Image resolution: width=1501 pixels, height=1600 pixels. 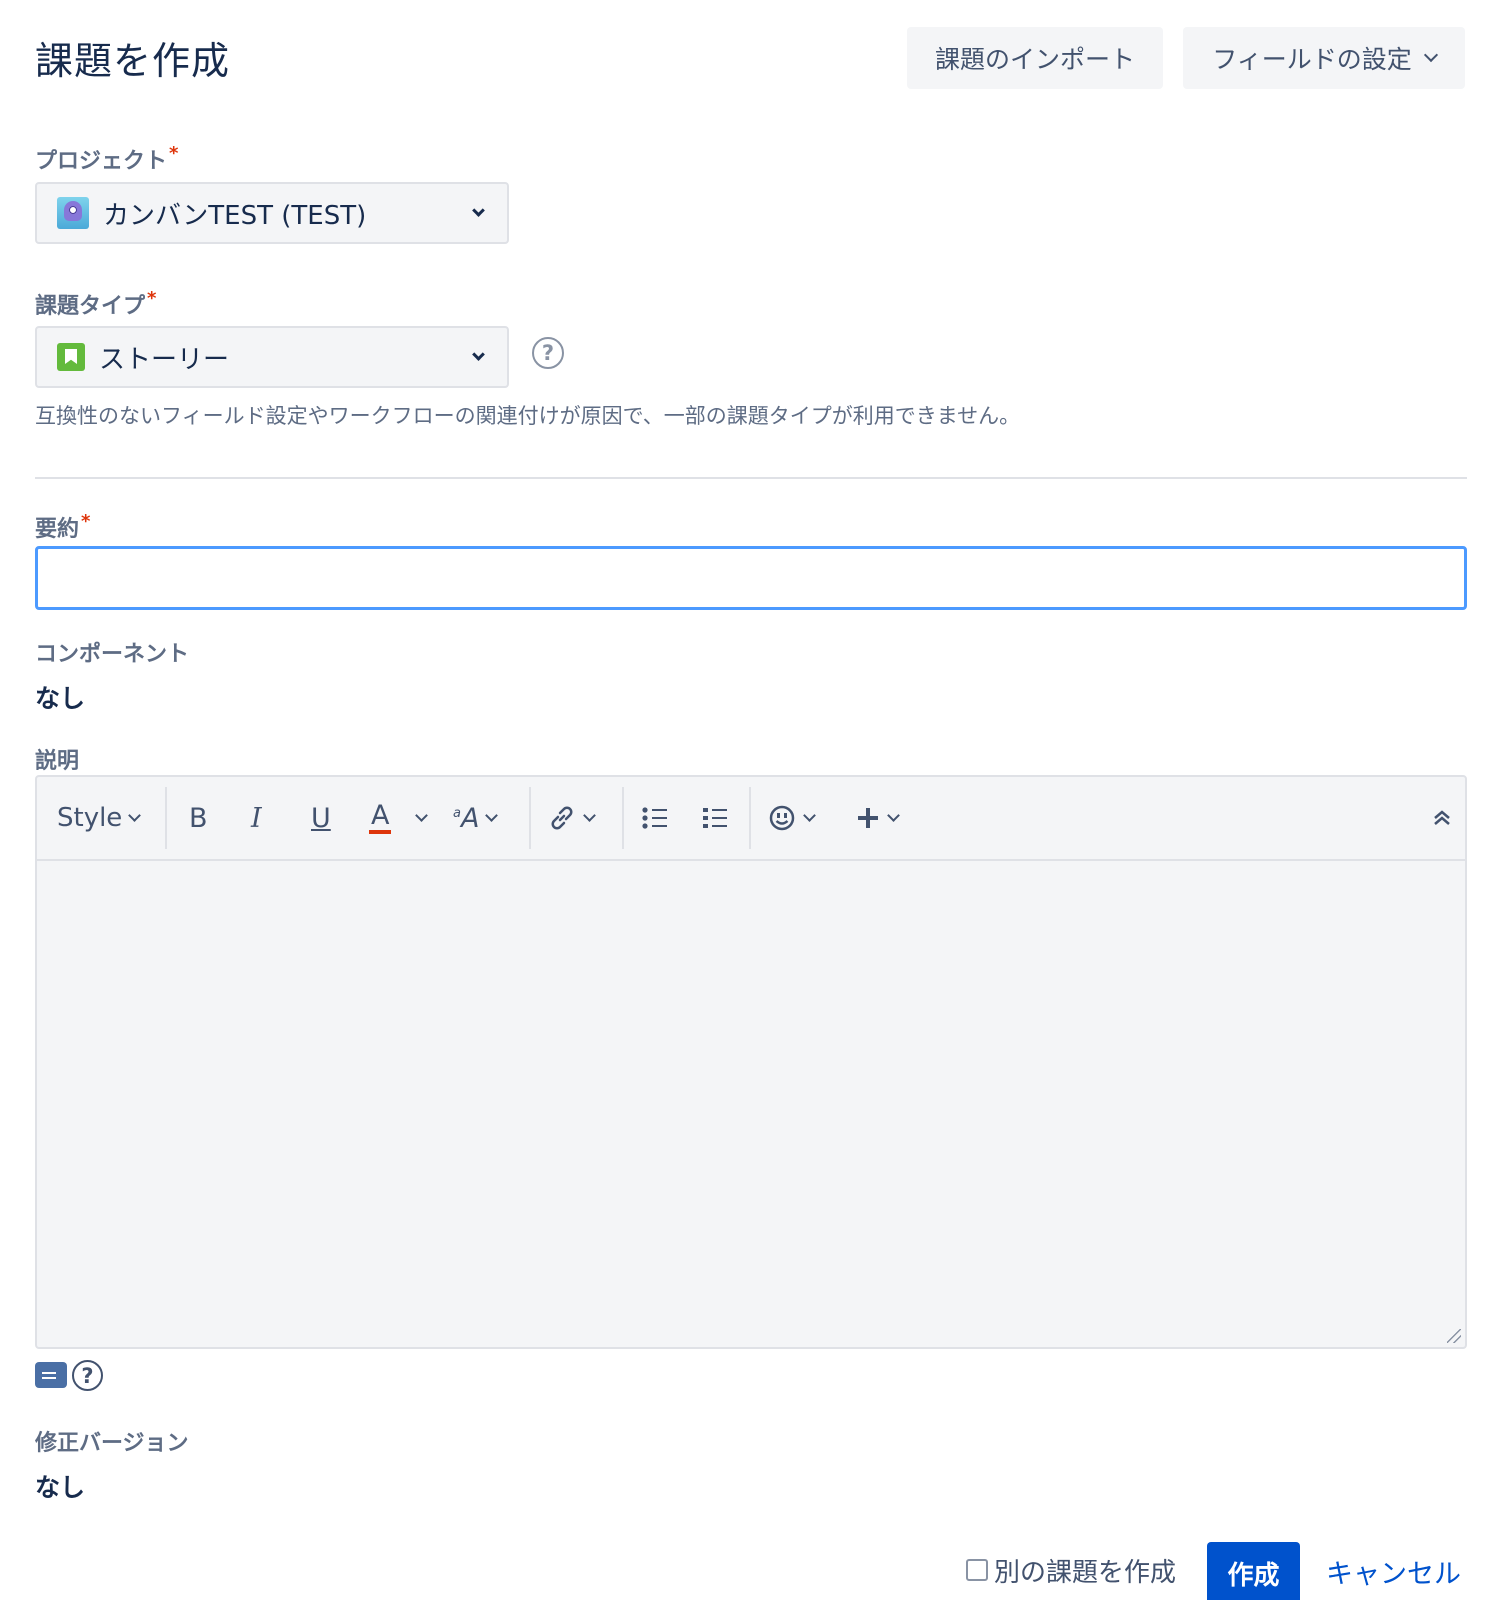 What do you see at coordinates (399, 818) in the screenshot?
I see `text-color-button: A` at bounding box center [399, 818].